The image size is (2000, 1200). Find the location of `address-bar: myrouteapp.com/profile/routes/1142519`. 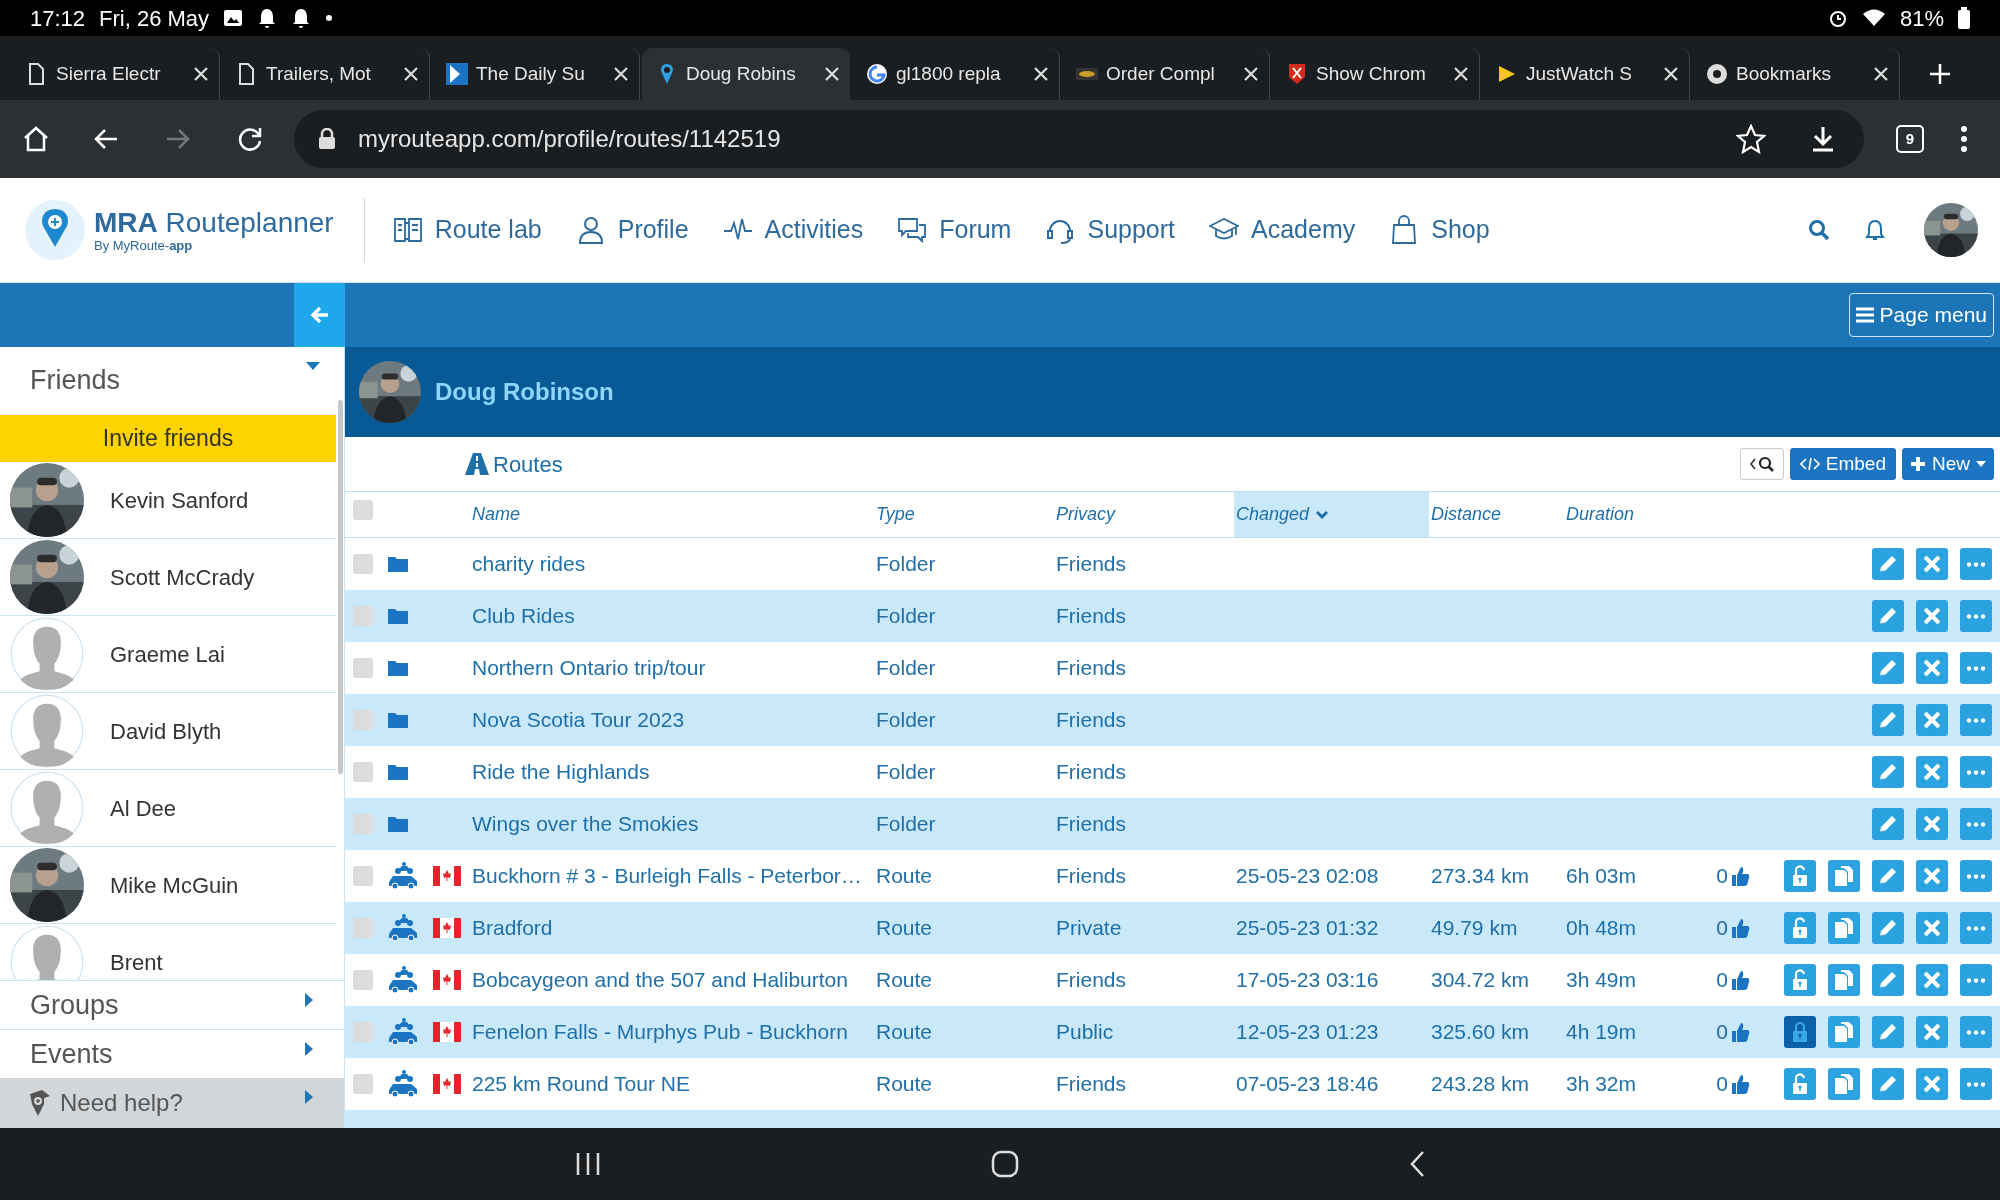

address-bar: myrouteapp.com/profile/routes/1142519 is located at coordinates (1079, 139).